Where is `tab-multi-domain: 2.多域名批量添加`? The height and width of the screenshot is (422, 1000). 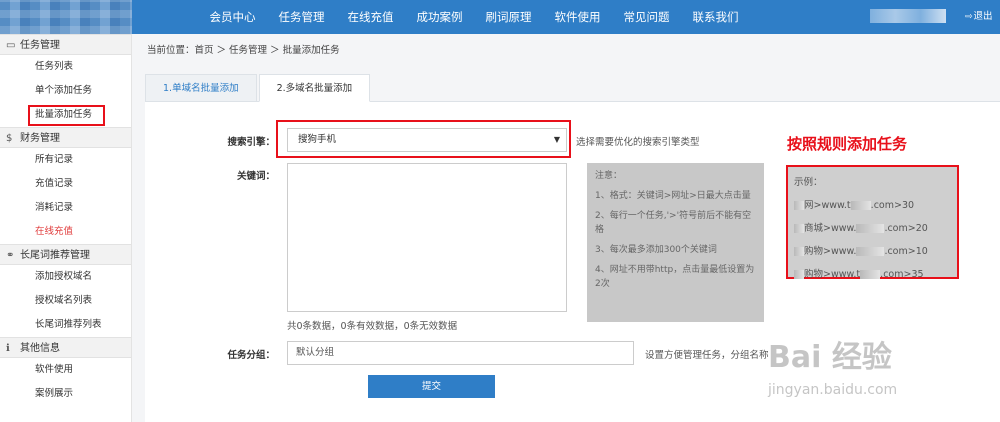 tab-multi-domain: 2.多域名批量添加 is located at coordinates (314, 88).